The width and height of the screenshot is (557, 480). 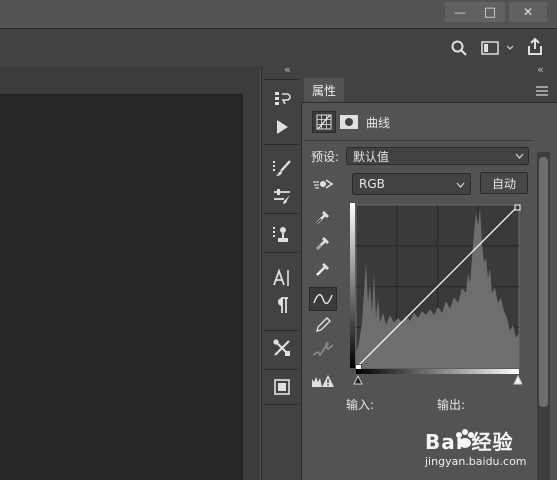 I want to click on mask-button, so click(x=349, y=122).